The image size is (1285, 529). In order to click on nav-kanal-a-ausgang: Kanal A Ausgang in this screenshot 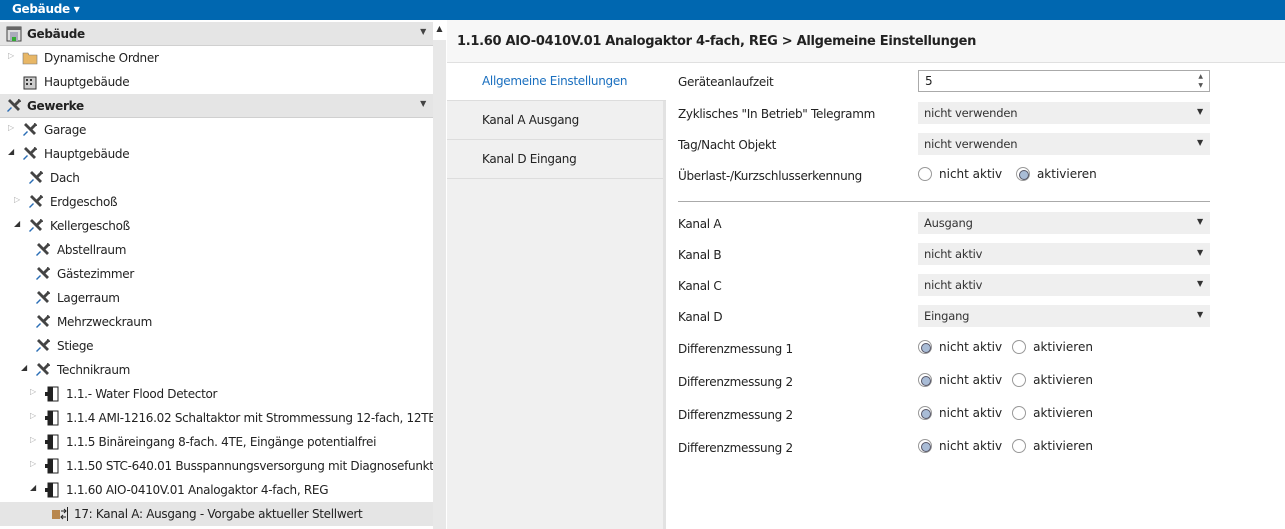, I will do `click(555, 120)`.